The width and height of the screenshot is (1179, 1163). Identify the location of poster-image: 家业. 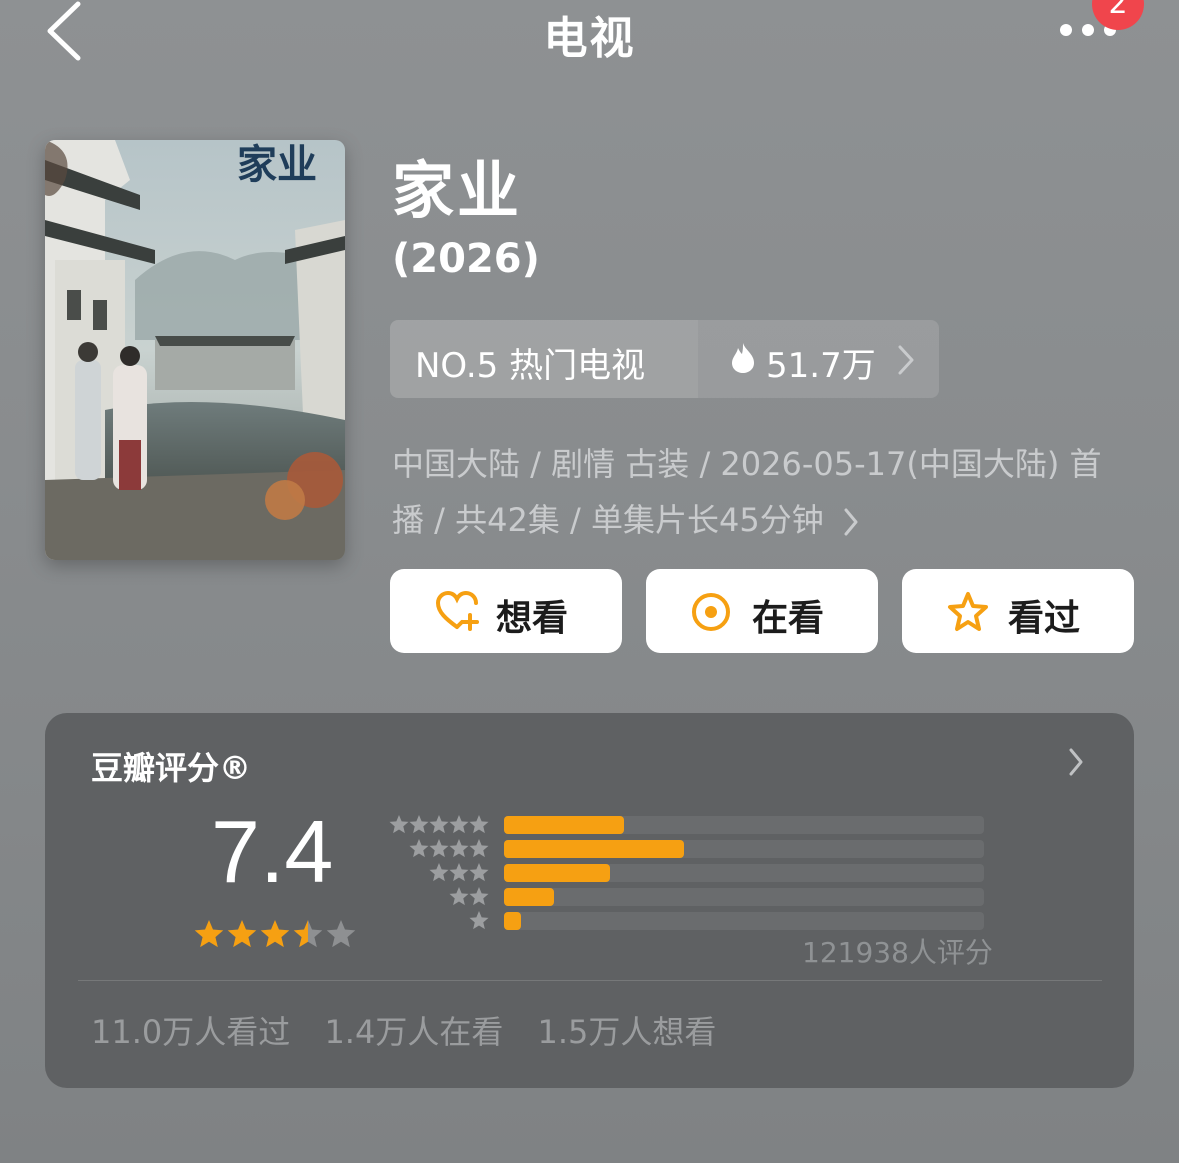
(195, 350).